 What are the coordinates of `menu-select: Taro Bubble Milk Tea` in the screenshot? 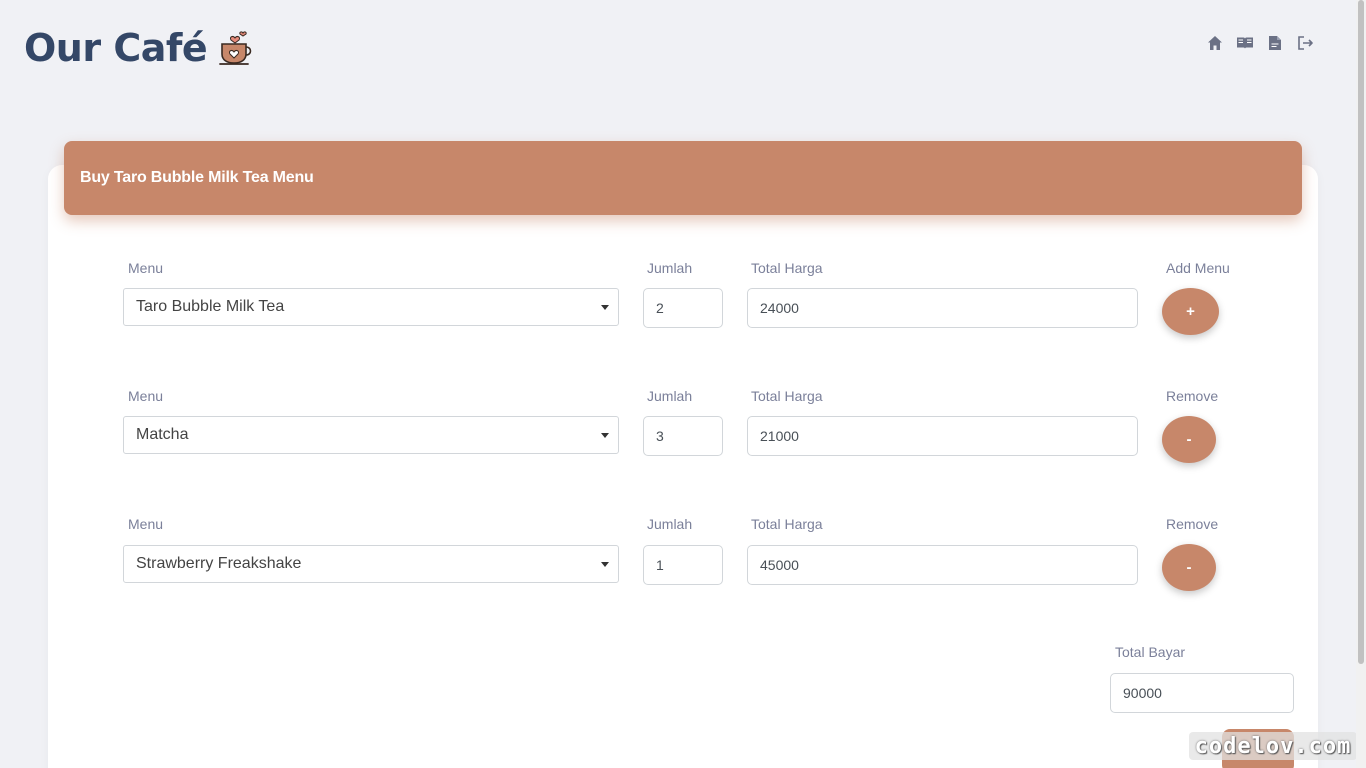 It's located at (371, 307).